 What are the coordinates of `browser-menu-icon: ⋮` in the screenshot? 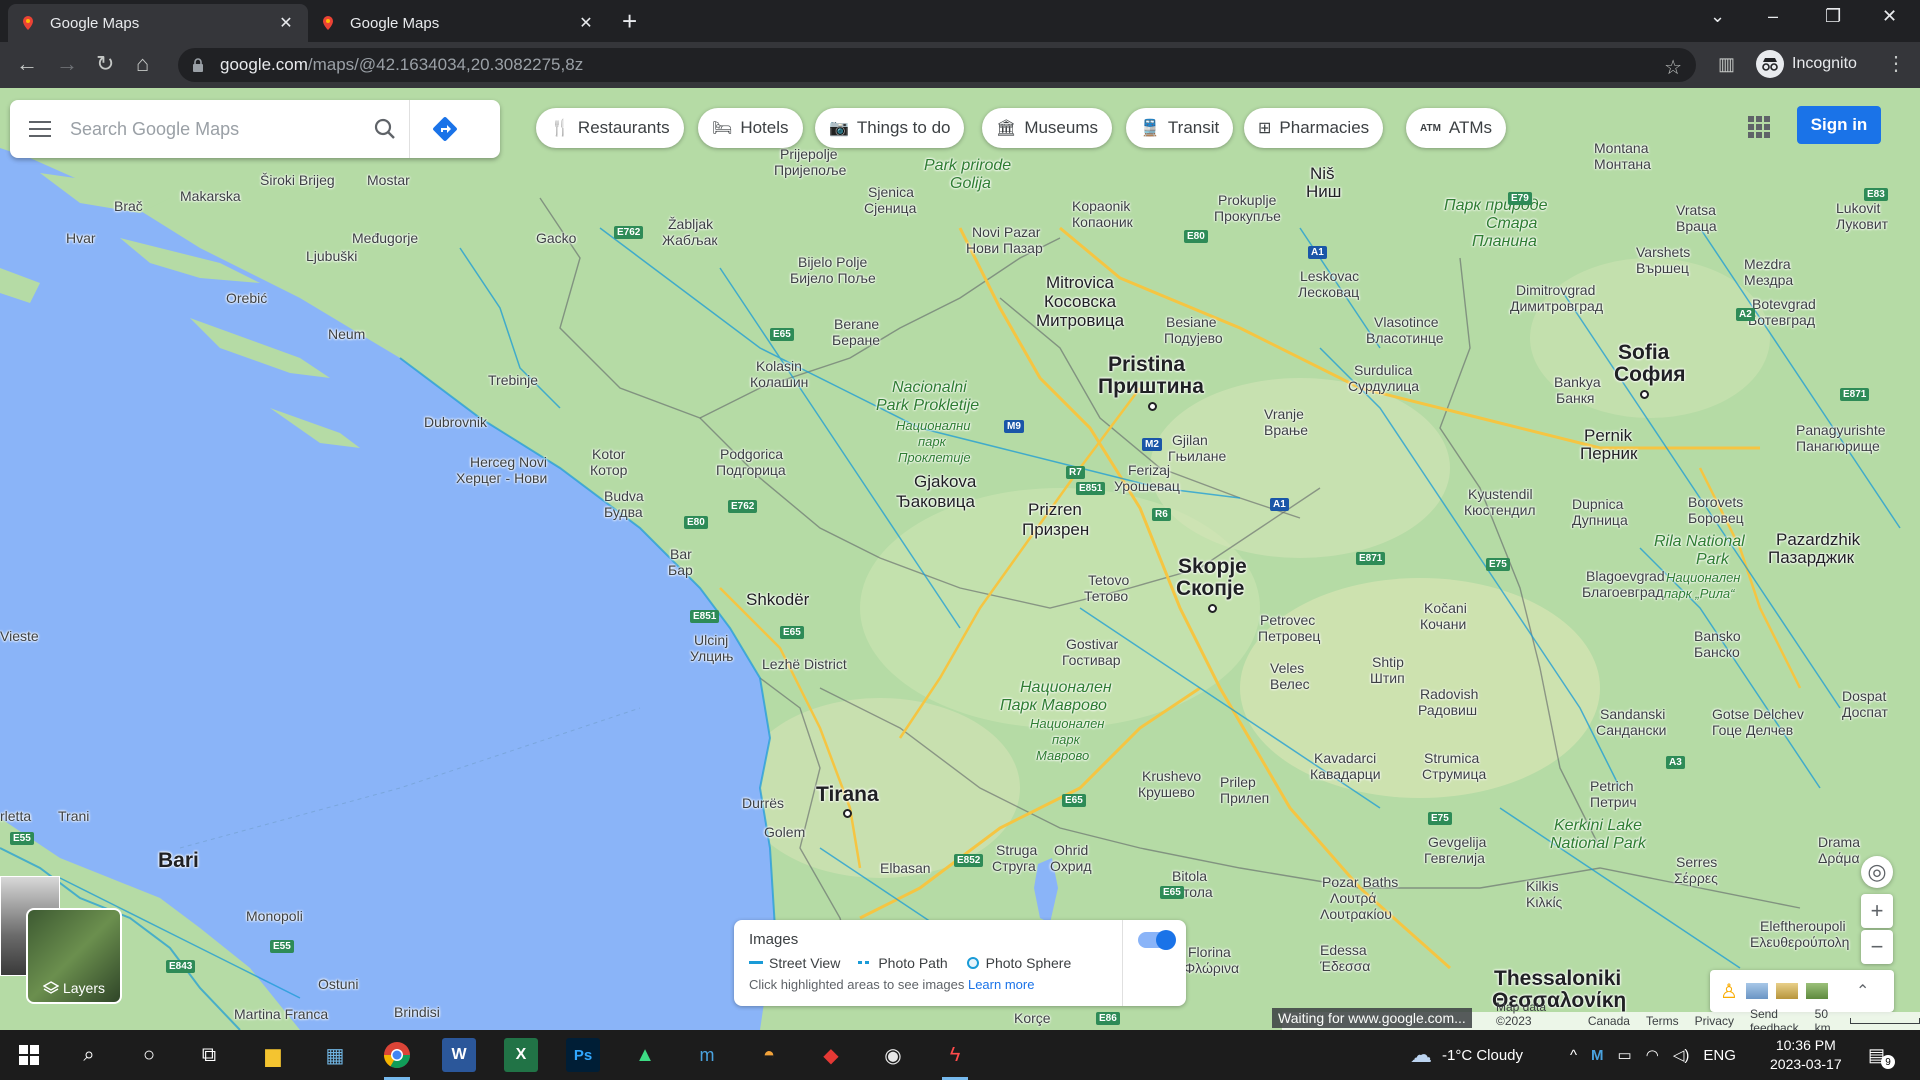 It's located at (1896, 64).